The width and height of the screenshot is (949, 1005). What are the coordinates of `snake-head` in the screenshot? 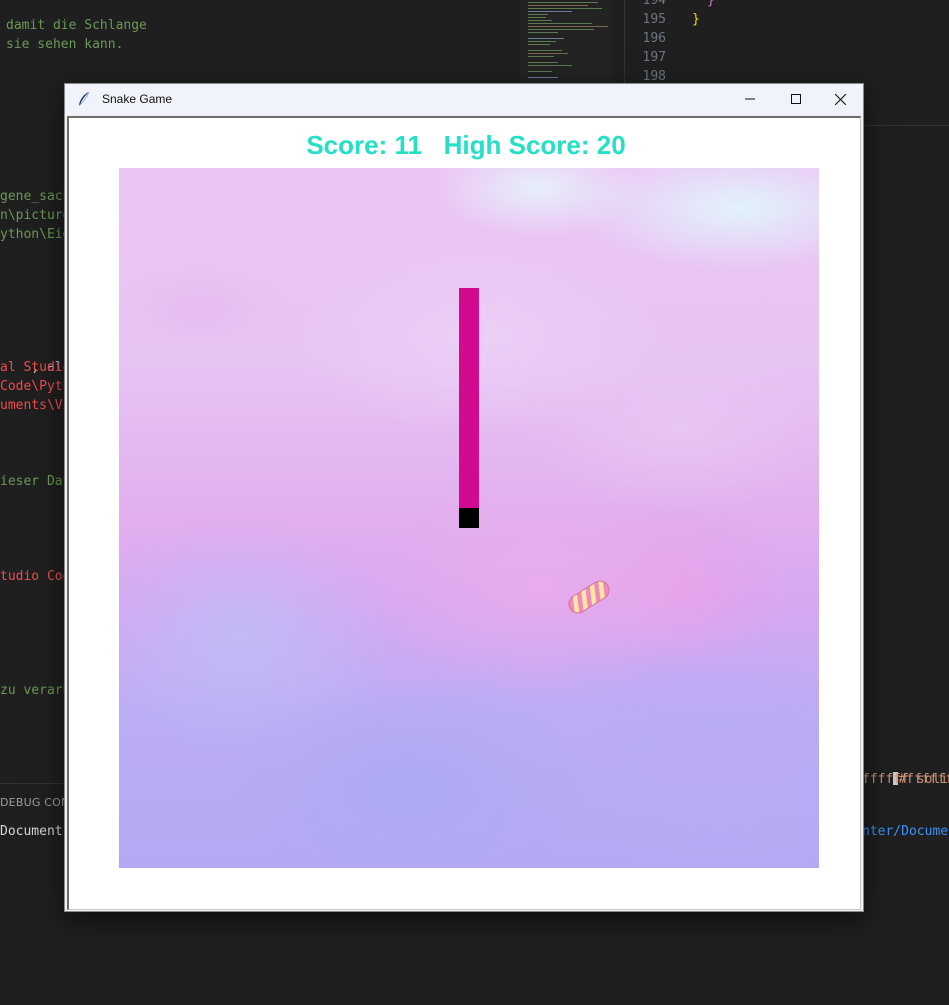 It's located at (469, 518).